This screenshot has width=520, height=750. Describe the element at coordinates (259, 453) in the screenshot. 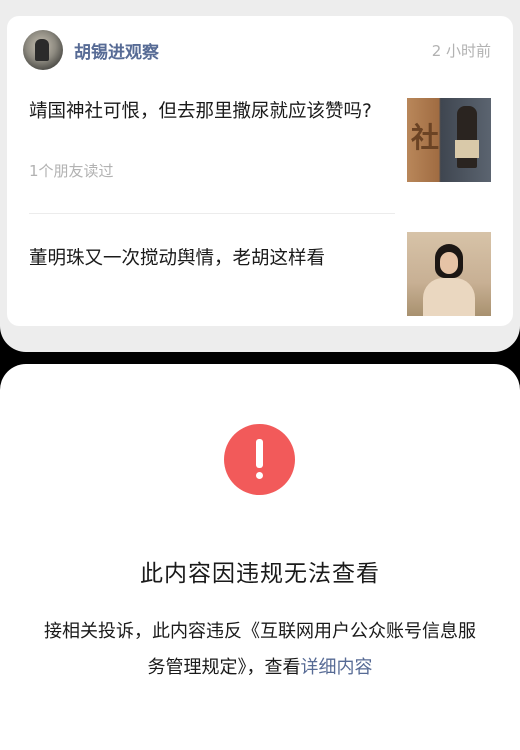

I see `warning-icon-bar` at that location.